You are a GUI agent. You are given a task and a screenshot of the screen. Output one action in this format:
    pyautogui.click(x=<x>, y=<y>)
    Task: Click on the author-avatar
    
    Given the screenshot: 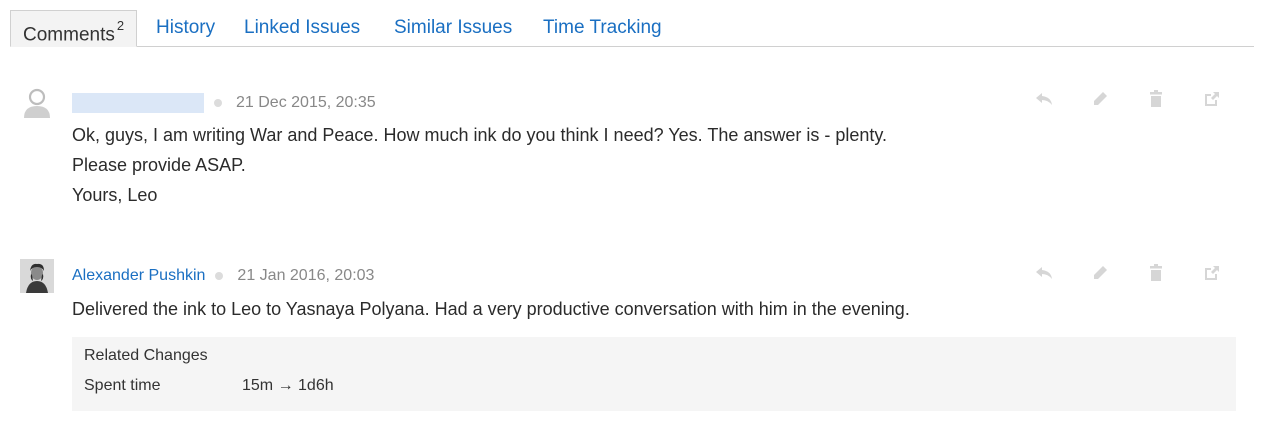 What is the action you would take?
    pyautogui.click(x=37, y=276)
    